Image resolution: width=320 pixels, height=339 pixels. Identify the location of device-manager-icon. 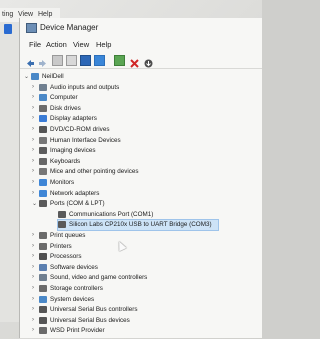
(31, 28).